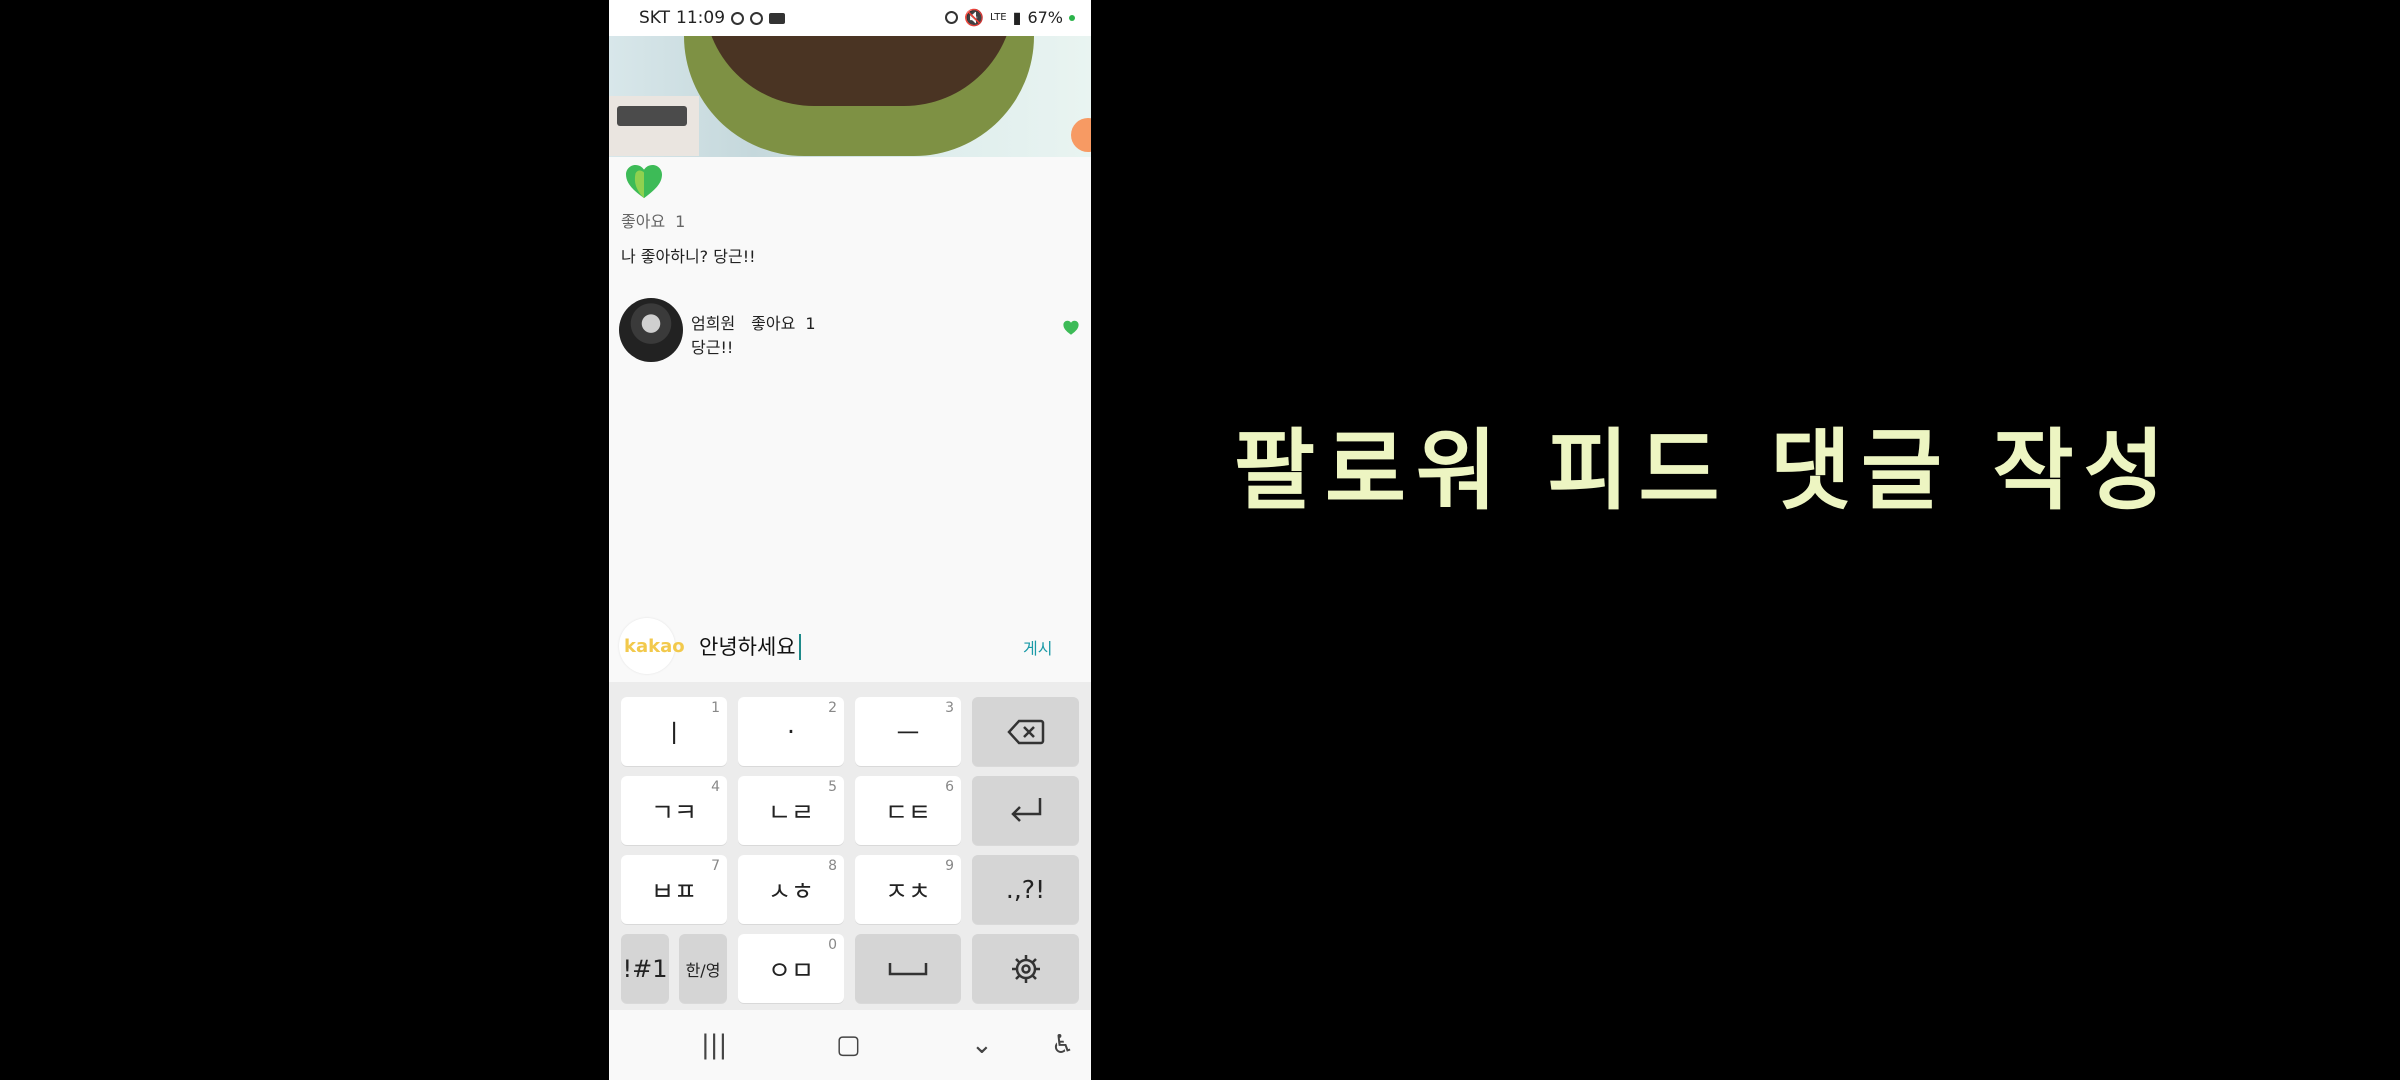 Image resolution: width=2400 pixels, height=1080 pixels. I want to click on post-like-count: 좋아요 1, so click(653, 220).